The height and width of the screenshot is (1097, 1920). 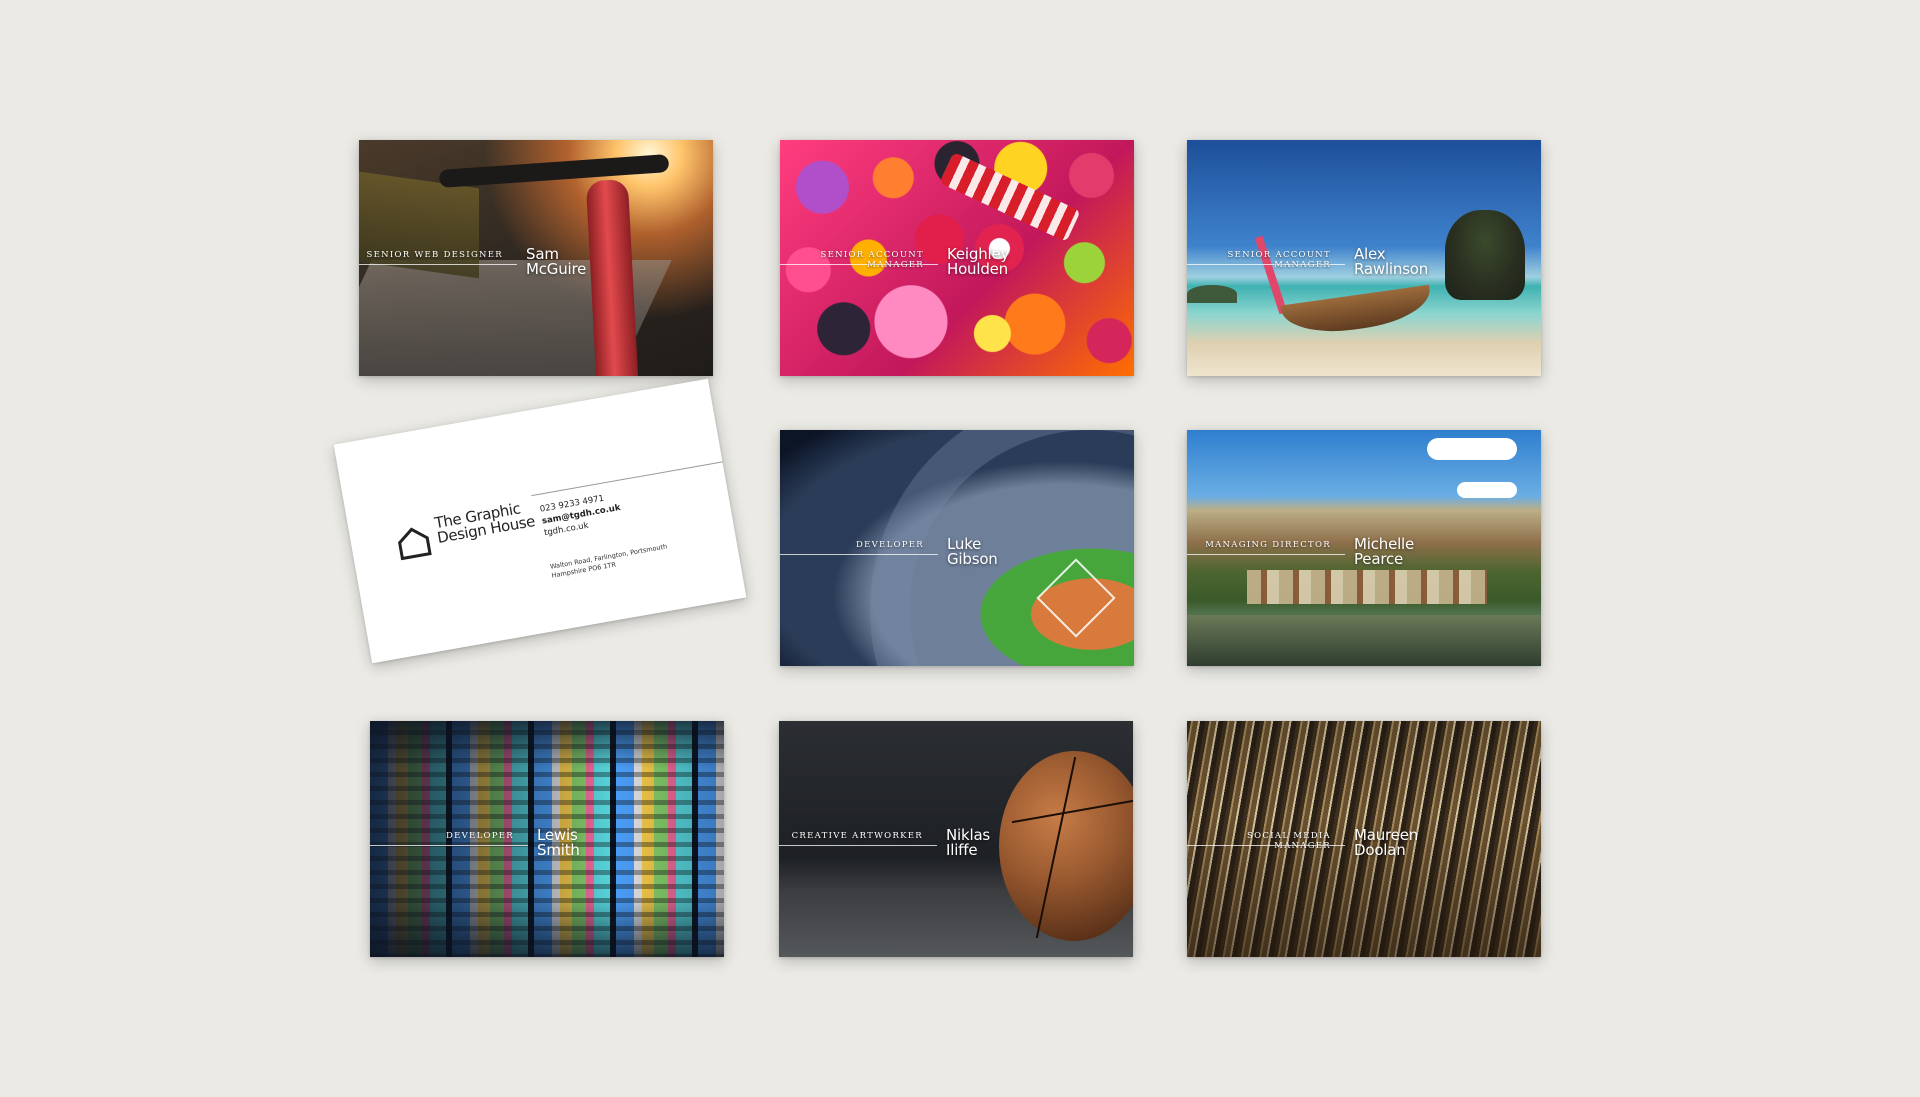 I want to click on card-last-name: Doolan, so click(x=1380, y=850).